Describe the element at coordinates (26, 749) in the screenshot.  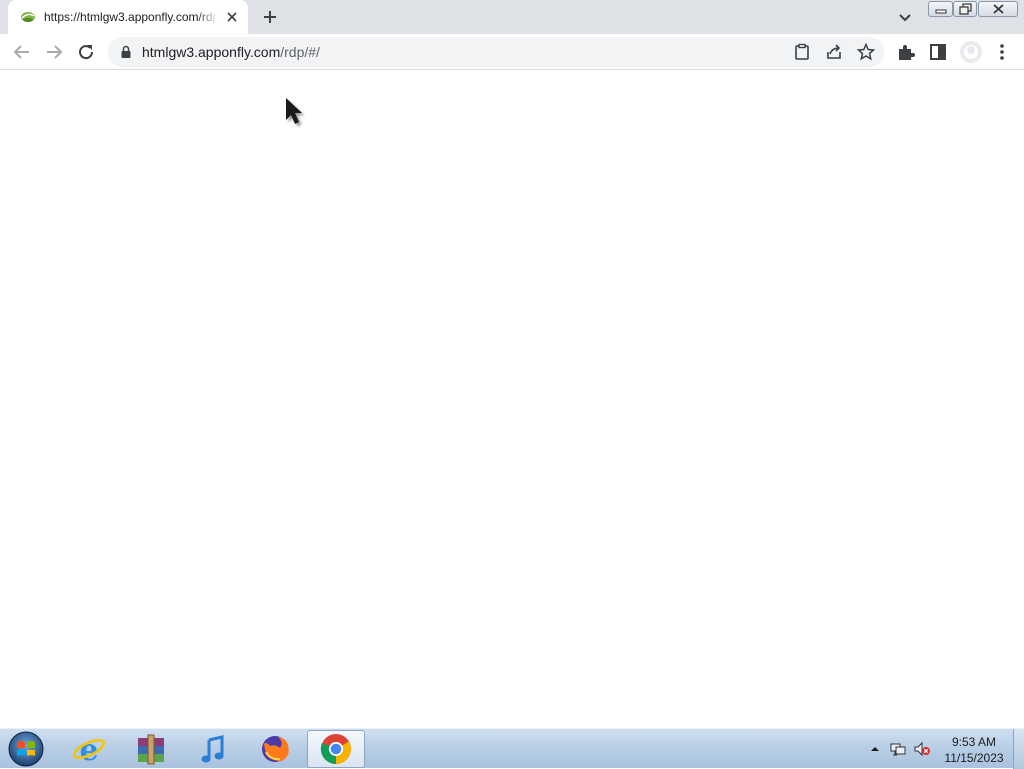
I see `start-orb-icon` at that location.